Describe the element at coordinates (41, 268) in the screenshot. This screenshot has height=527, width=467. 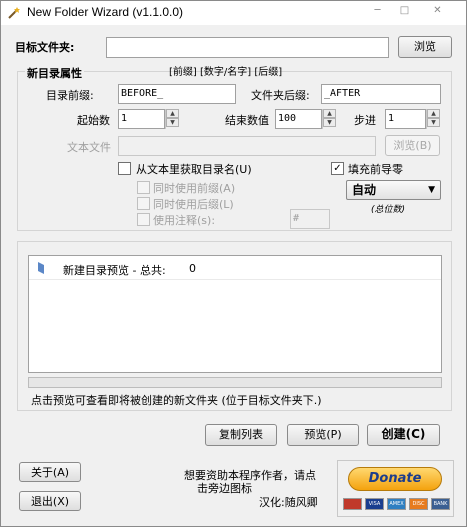
I see `folder-icon` at that location.